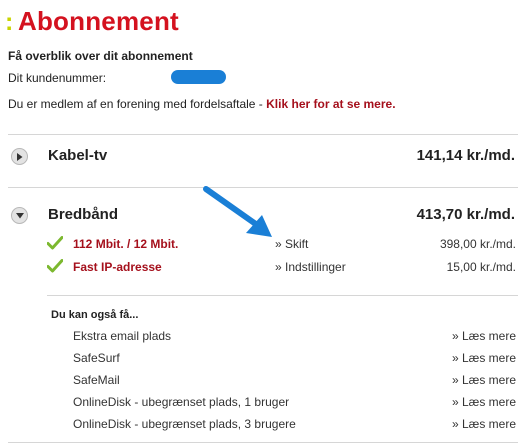 The height and width of the screenshot is (447, 522). I want to click on product-item-fixed-ip: Fast IP-adresse, so click(117, 267).